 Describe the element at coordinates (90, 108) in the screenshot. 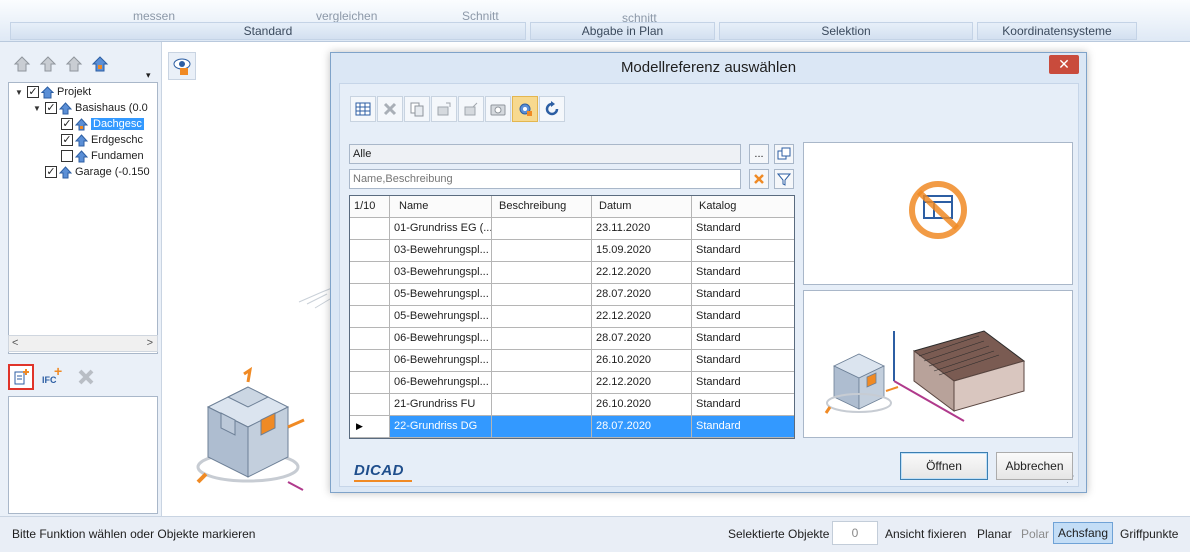

I see `tree-item-basishaus: ▼ ✓ Basishaus (0.0` at that location.